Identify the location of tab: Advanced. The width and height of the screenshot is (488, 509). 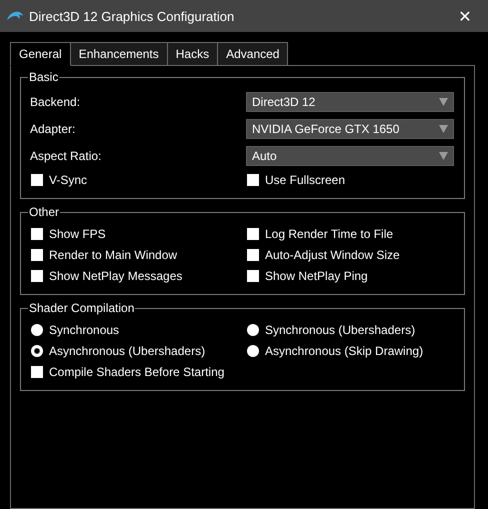
(252, 54).